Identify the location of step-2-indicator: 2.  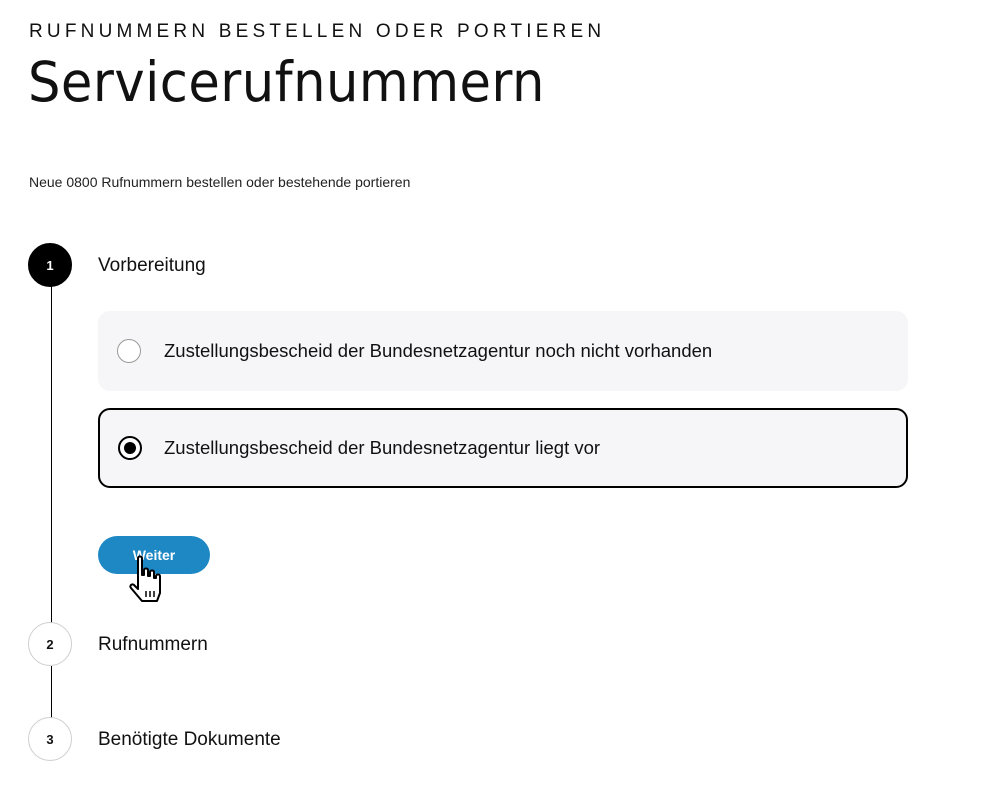
(50, 644).